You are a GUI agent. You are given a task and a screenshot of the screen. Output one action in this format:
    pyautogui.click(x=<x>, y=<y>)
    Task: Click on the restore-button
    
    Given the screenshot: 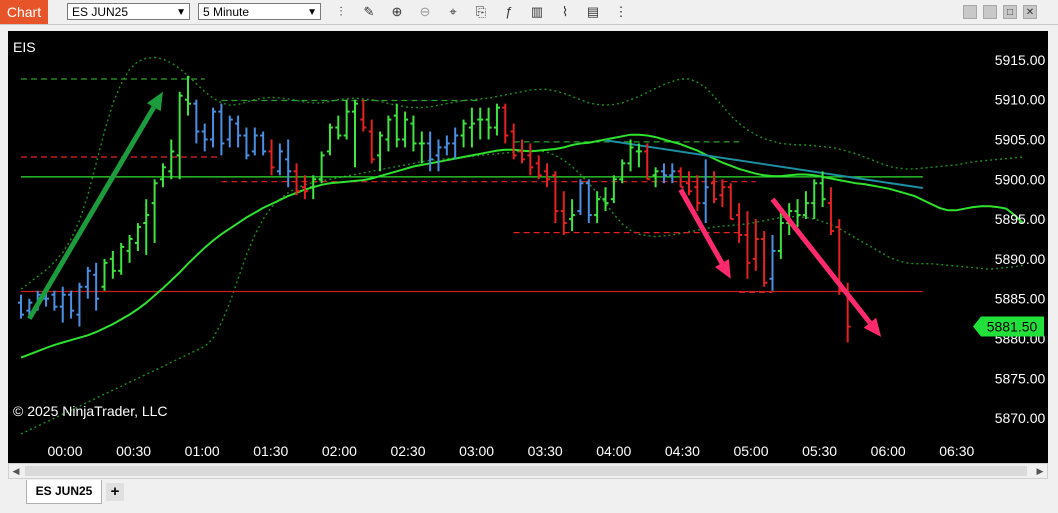 What is the action you would take?
    pyautogui.click(x=990, y=12)
    